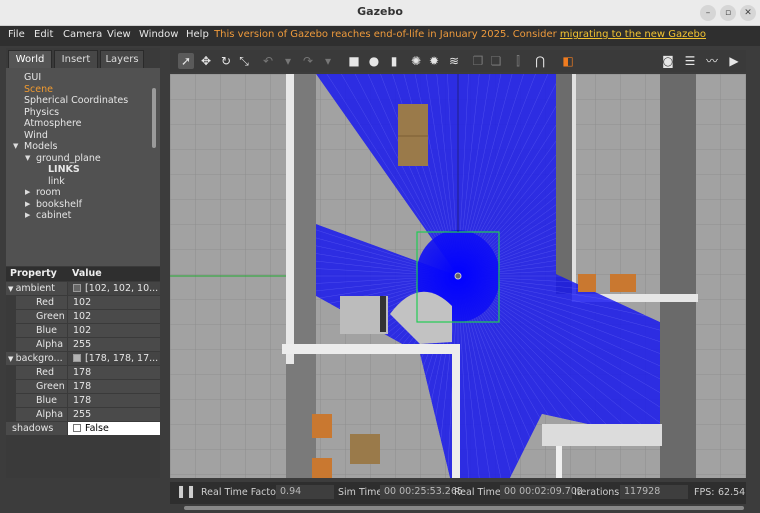 Image resolution: width=760 pixels, height=513 pixels. I want to click on lower-wall-vertical, so click(456, 415).